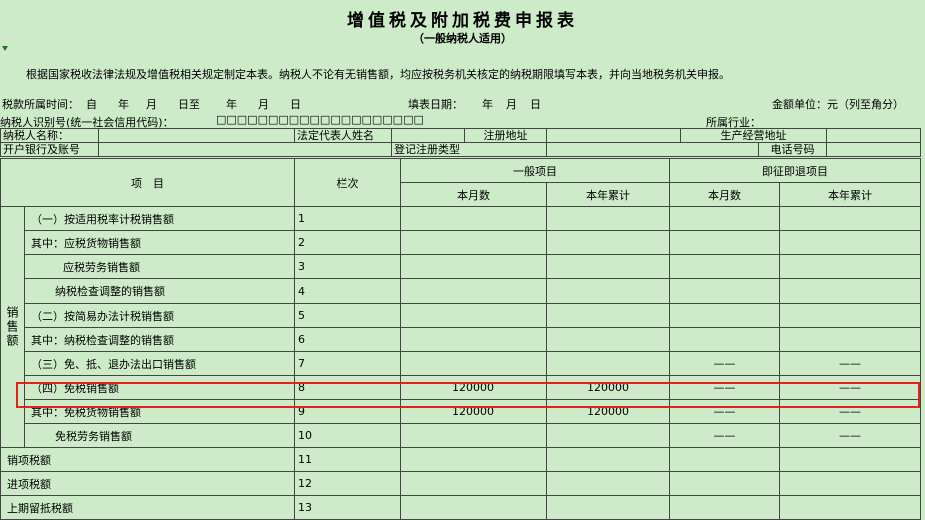  I want to click on header-refund-year: 本年累计, so click(850, 194).